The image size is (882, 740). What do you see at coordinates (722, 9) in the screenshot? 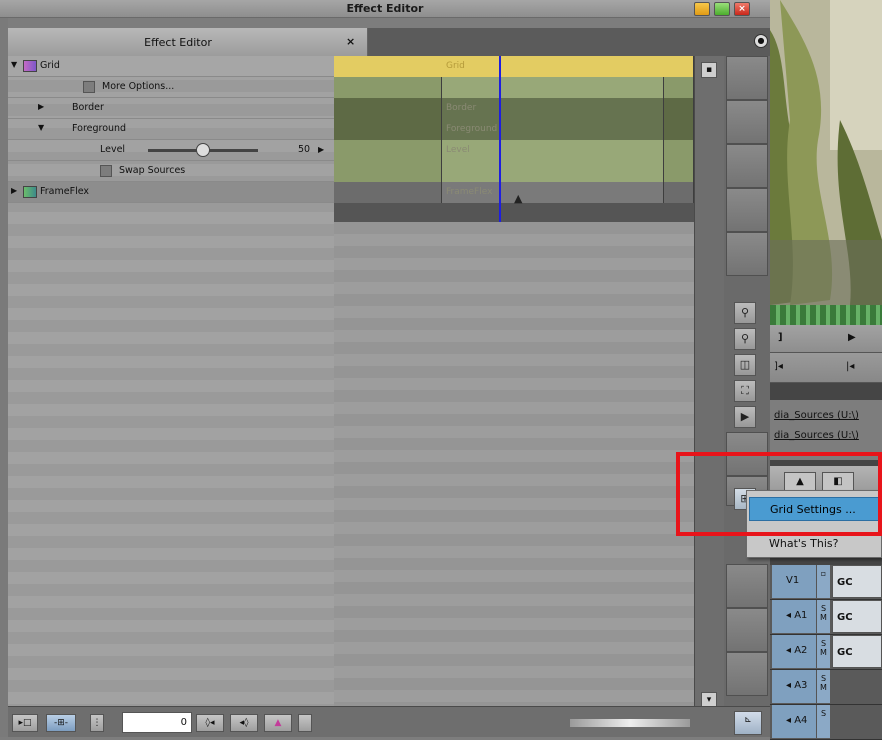
I see `maximize-button` at bounding box center [722, 9].